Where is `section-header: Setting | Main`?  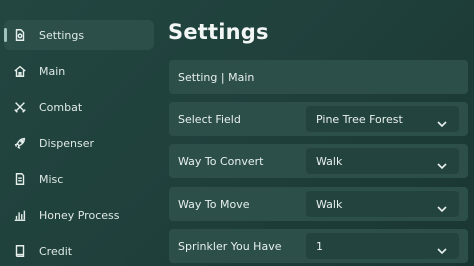 section-header: Setting | Main is located at coordinates (318, 77).